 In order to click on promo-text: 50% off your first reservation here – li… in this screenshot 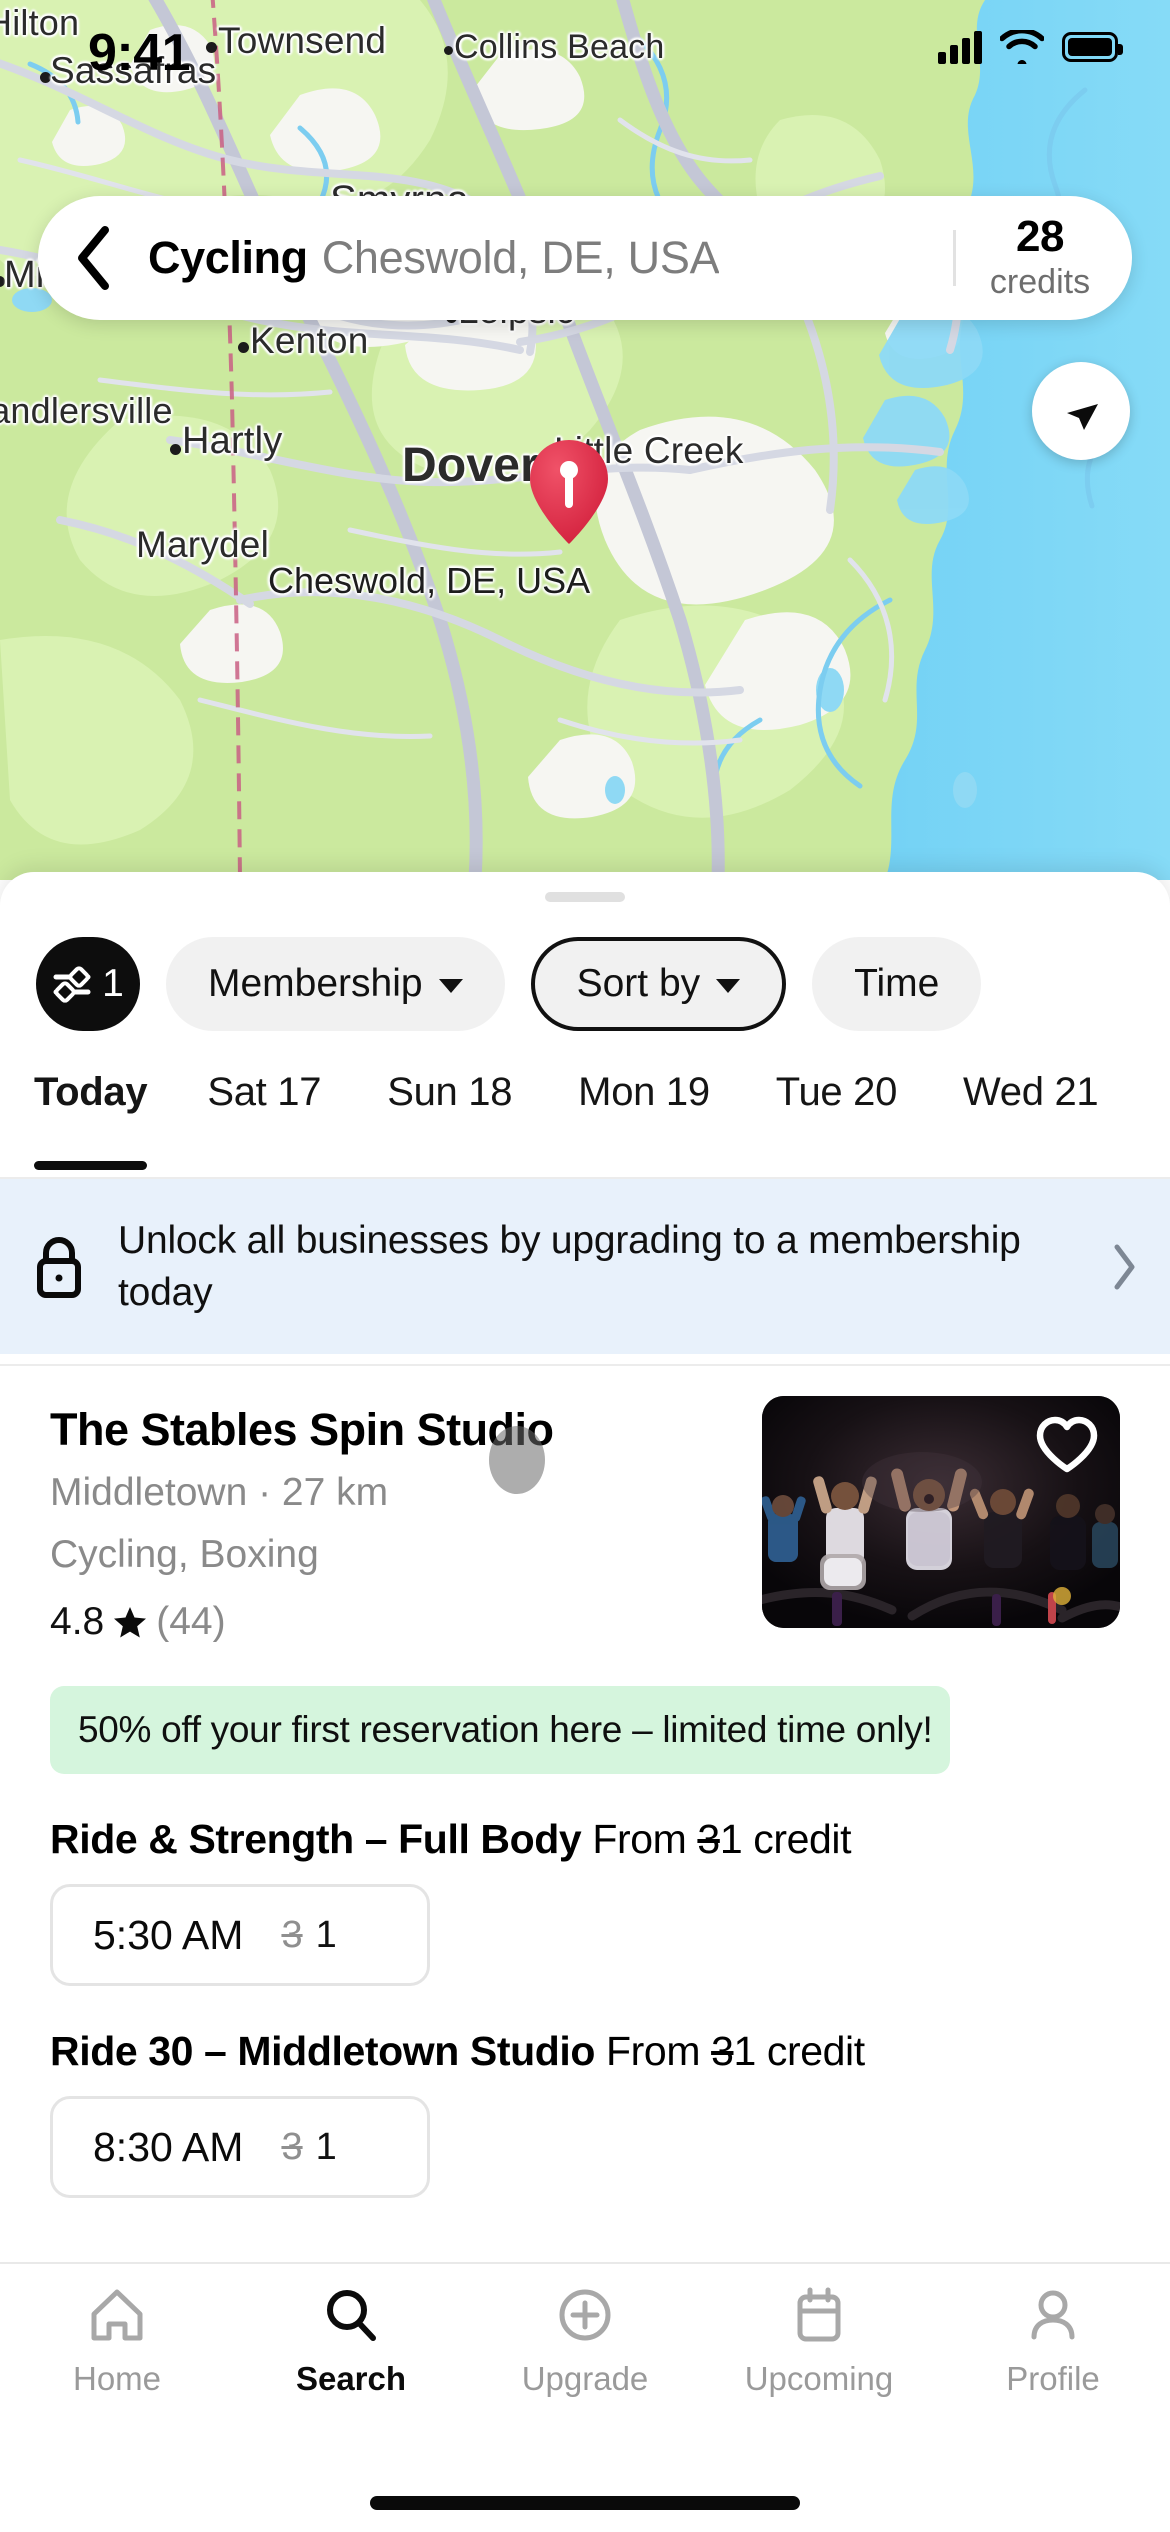, I will do `click(505, 1729)`.